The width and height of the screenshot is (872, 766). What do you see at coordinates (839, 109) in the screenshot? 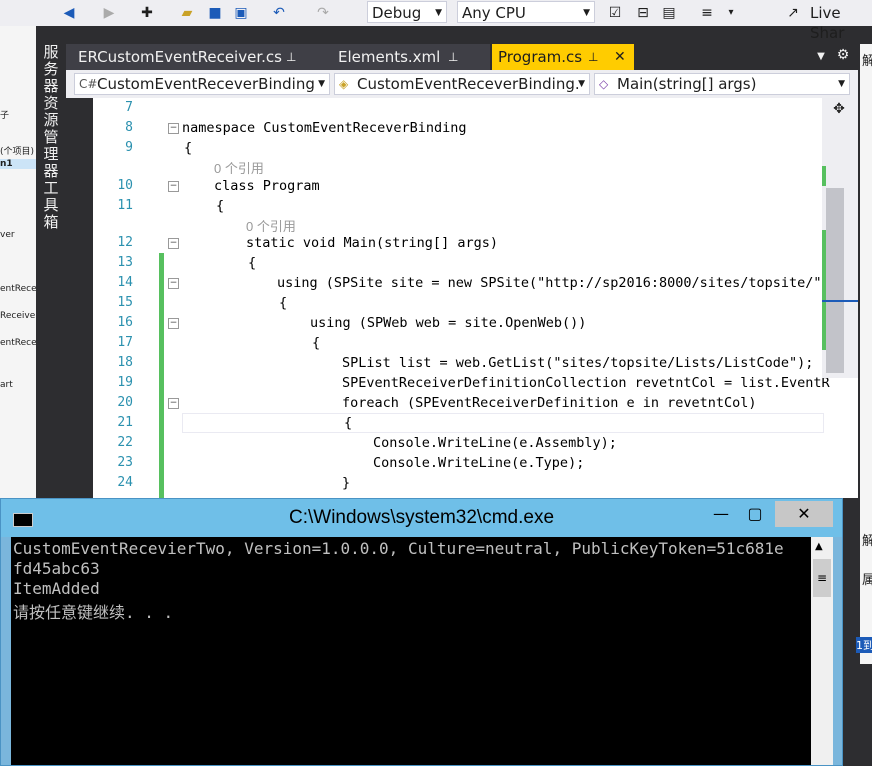
I see `split-editor-icon: ✥` at bounding box center [839, 109].